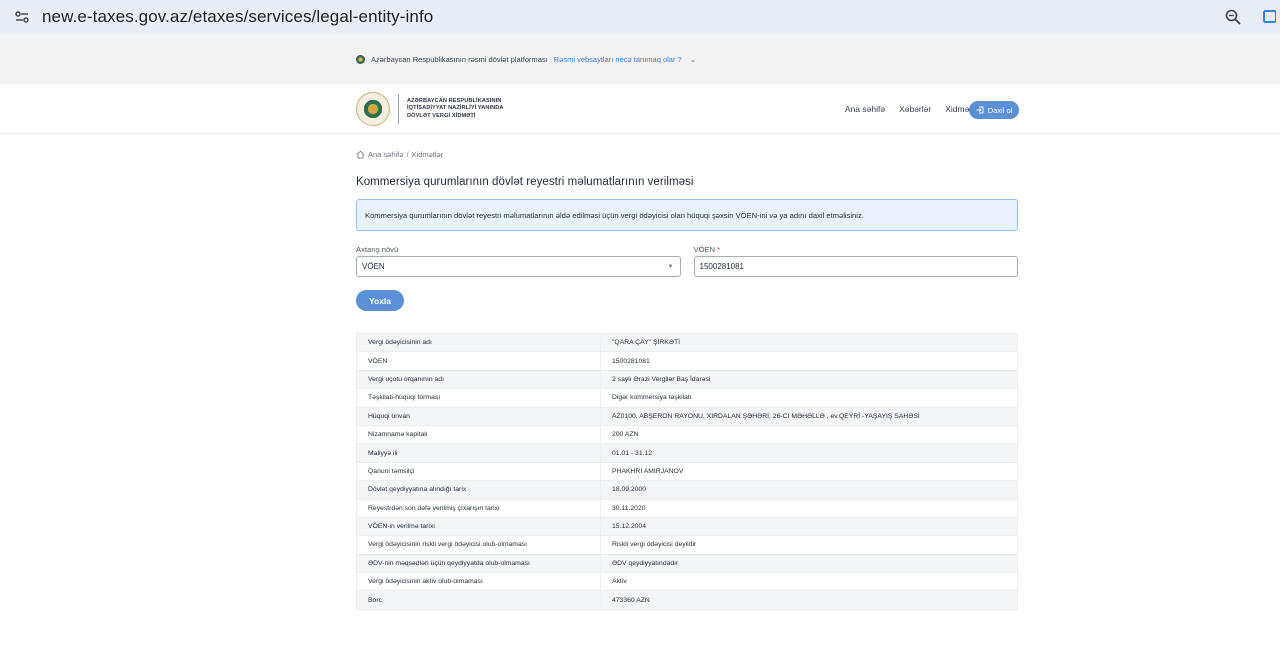 The height and width of the screenshot is (667, 1280). I want to click on nav-home: Ana səhifə, so click(865, 109).